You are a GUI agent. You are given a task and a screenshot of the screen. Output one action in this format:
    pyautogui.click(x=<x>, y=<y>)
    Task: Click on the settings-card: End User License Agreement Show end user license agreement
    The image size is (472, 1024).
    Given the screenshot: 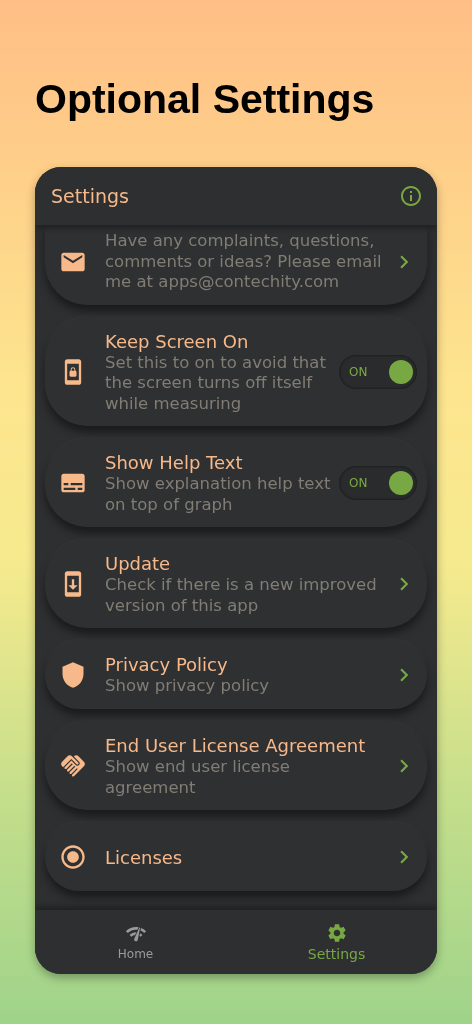 What is the action you would take?
    pyautogui.click(x=236, y=766)
    